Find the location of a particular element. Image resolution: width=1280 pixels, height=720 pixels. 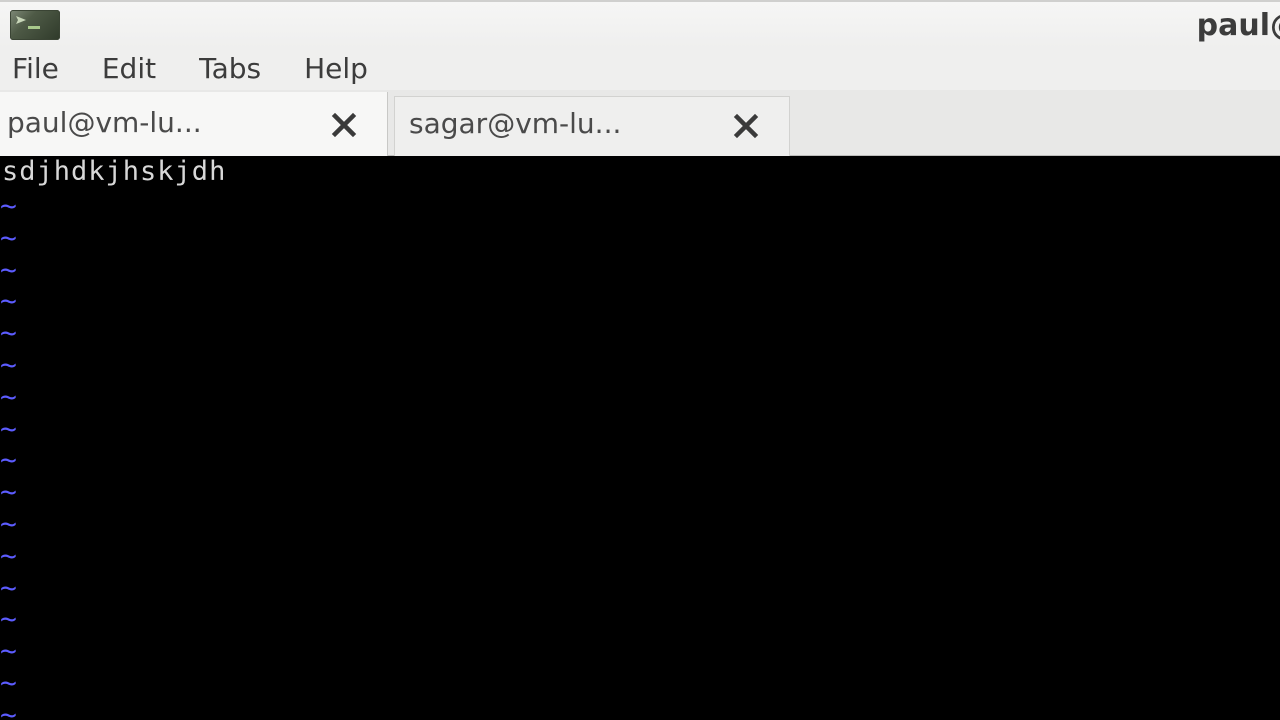

menu-file: File is located at coordinates (35, 69).